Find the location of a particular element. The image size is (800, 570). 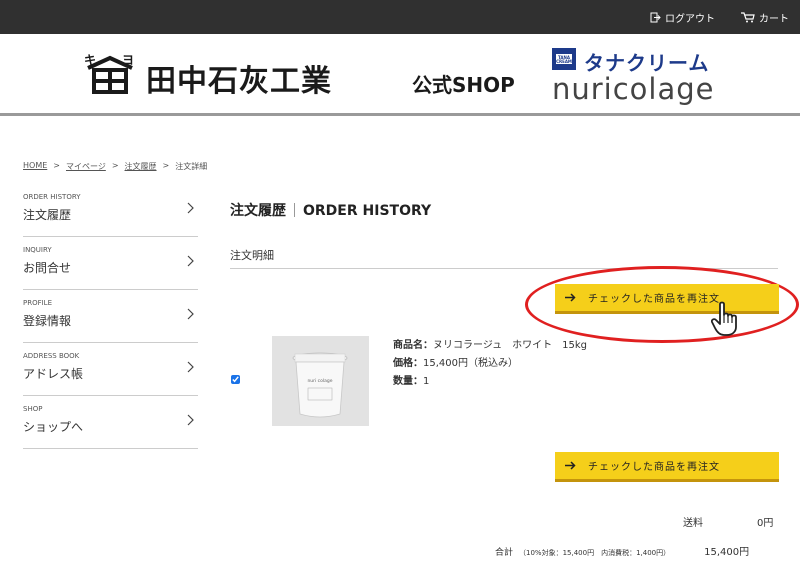

pointer-hand-icon is located at coordinates (724, 318).